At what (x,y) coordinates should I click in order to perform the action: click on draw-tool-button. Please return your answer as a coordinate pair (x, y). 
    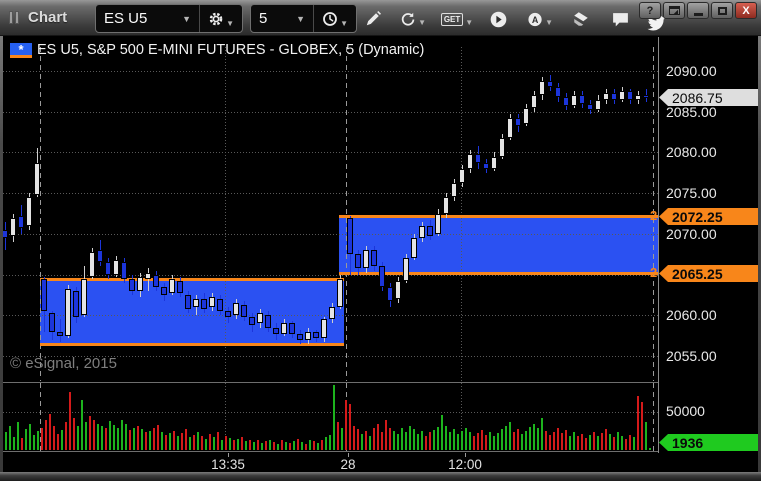
    Looking at the image, I should click on (373, 19).